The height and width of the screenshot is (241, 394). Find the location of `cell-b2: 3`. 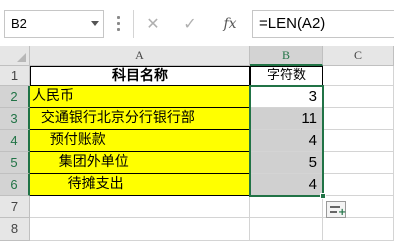

cell-b2: 3 is located at coordinates (286, 97).